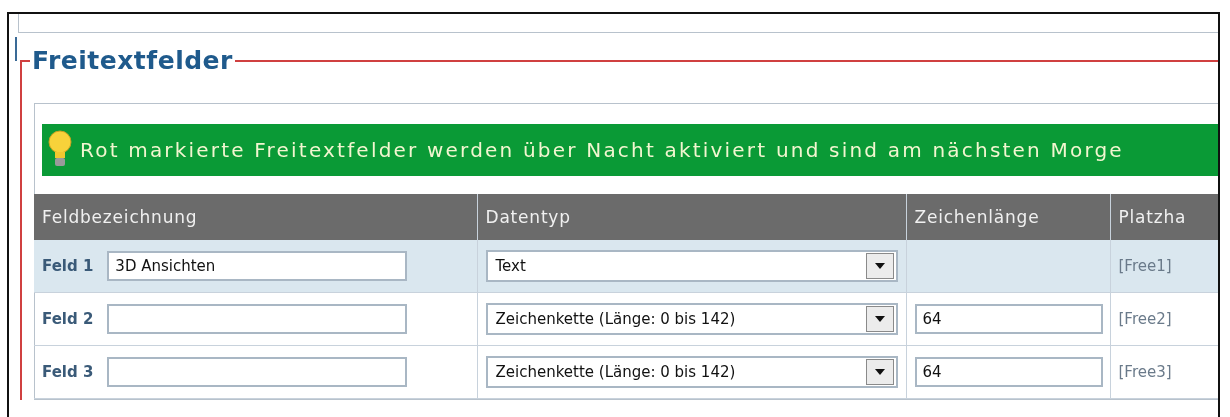  What do you see at coordinates (1164, 217) in the screenshot?
I see `column-header: Platzha` at bounding box center [1164, 217].